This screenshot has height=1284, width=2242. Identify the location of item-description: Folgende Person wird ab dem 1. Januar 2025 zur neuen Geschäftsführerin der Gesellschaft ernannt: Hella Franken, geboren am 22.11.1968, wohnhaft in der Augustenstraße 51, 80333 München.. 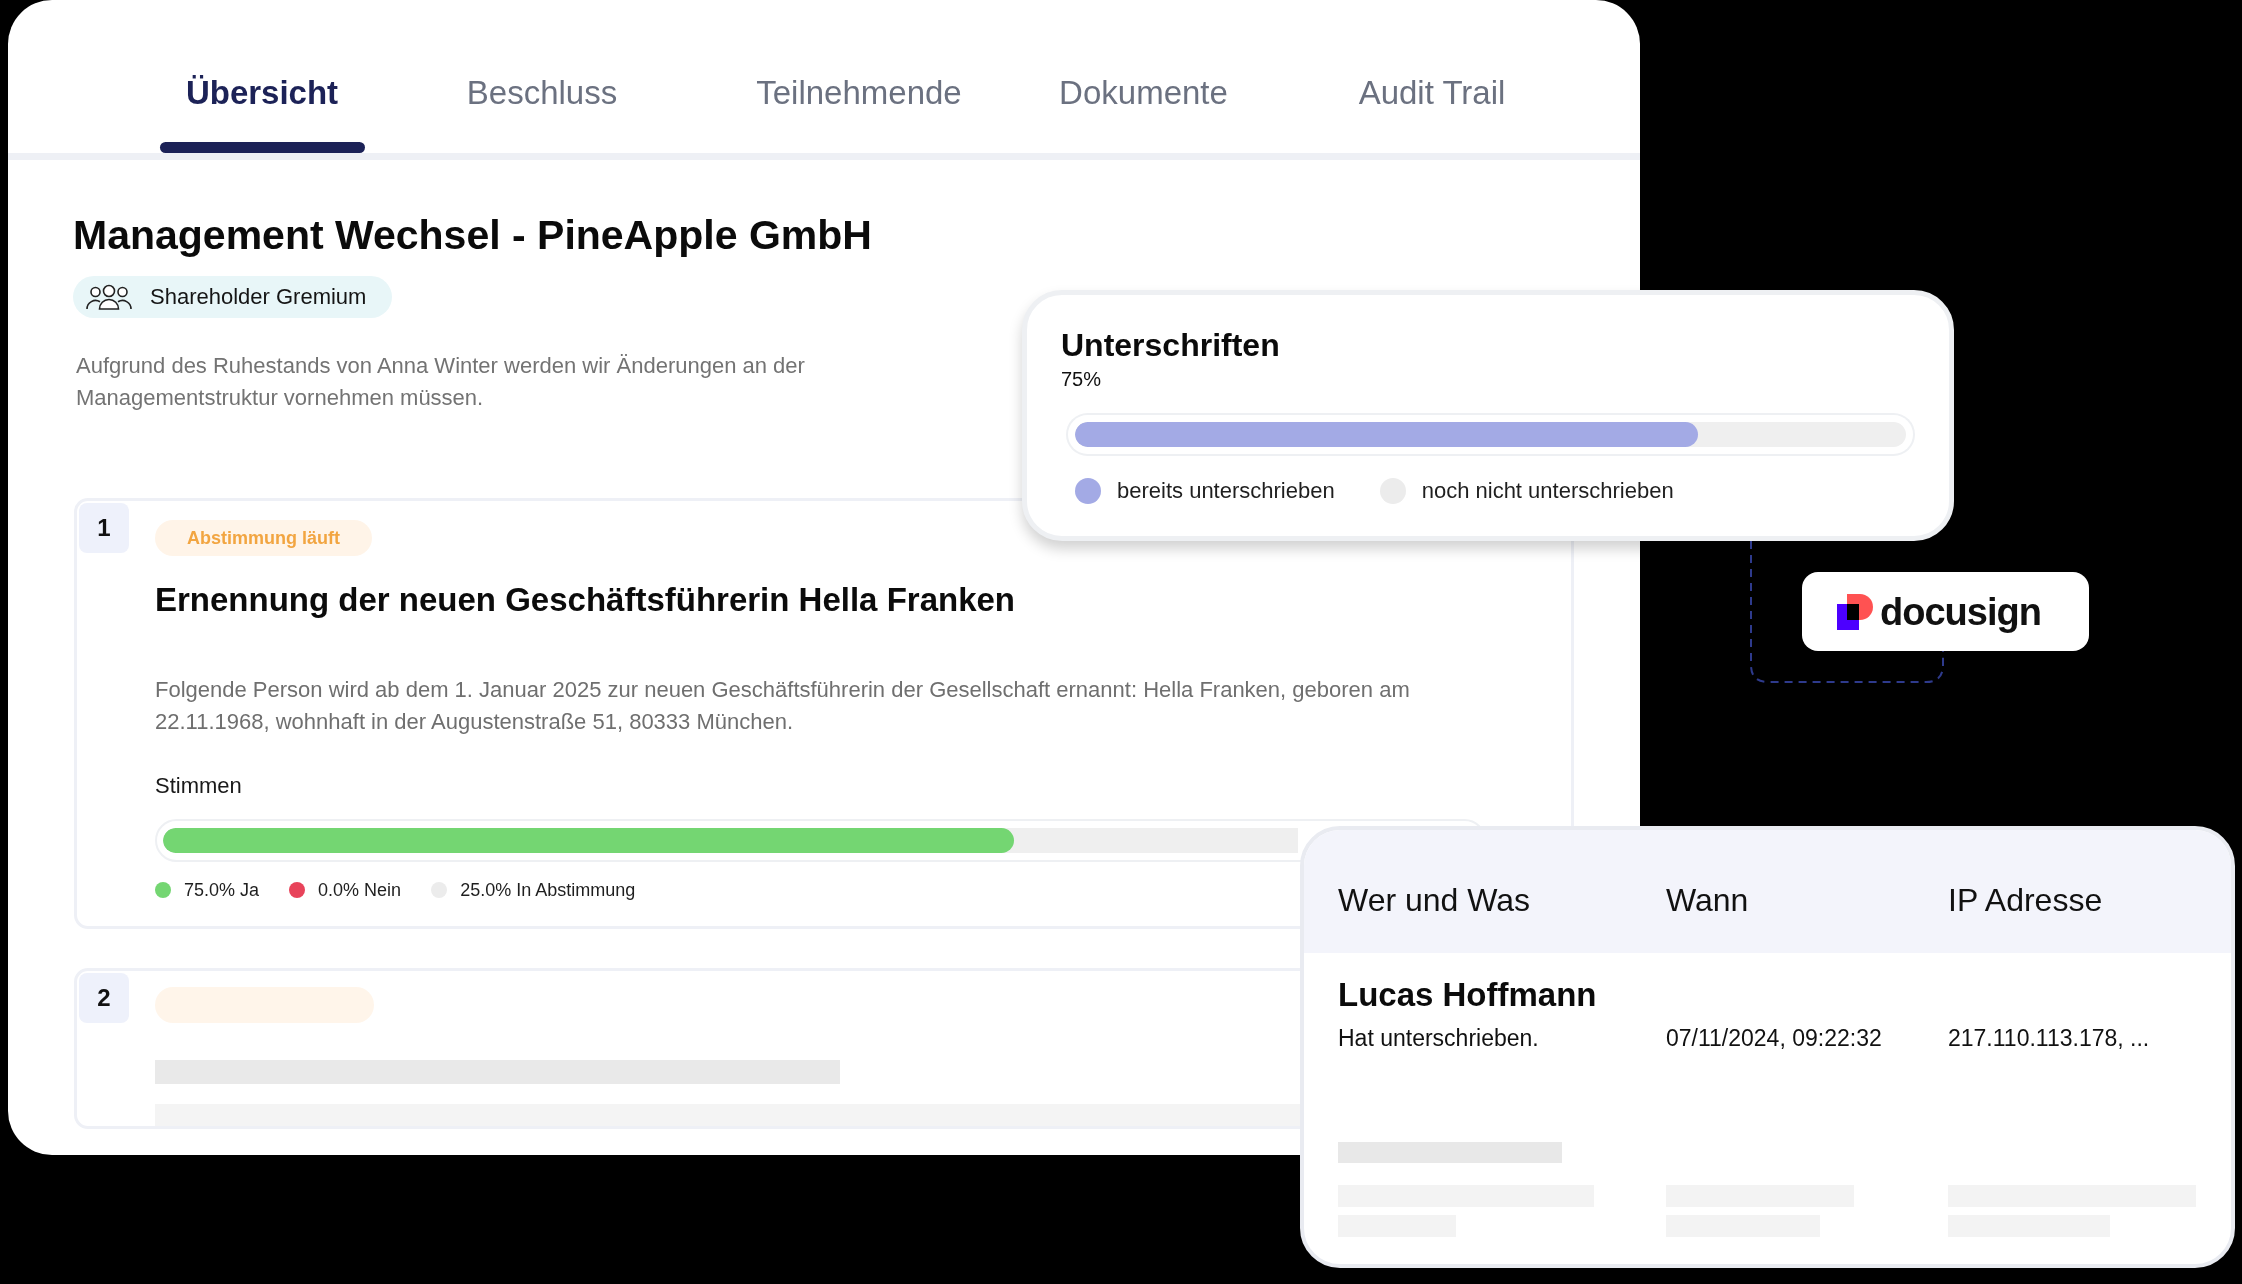
(783, 706).